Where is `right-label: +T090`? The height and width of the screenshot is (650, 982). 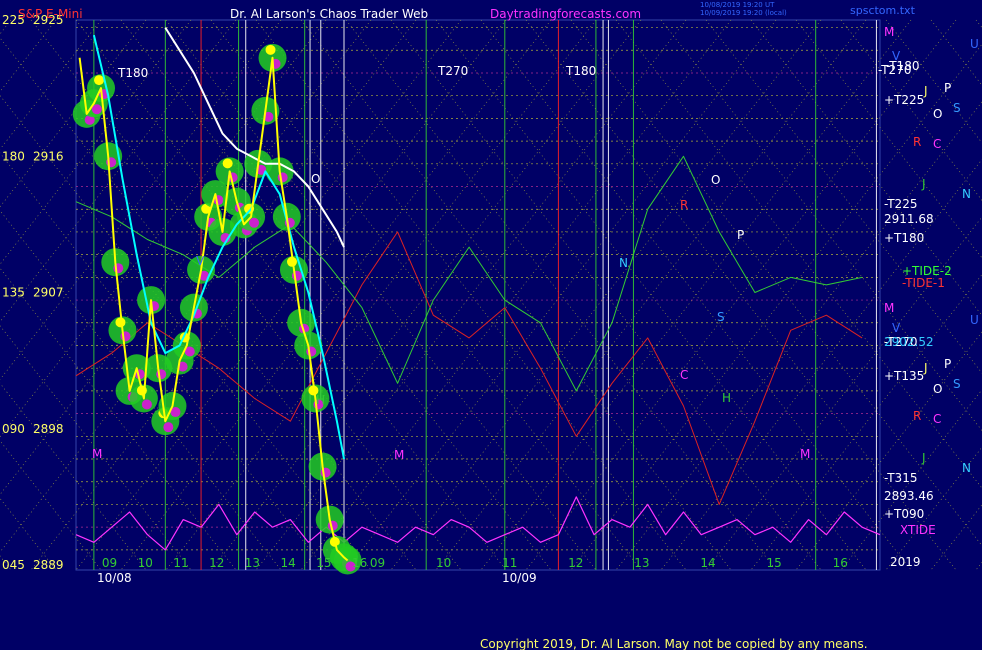 right-label: +T090 is located at coordinates (904, 514).